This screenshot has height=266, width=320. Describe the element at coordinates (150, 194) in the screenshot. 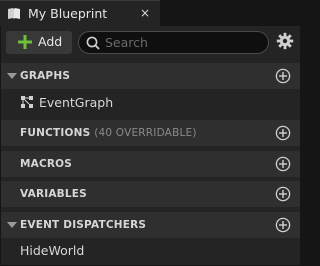

I see `category-variables: VARIABLES` at that location.